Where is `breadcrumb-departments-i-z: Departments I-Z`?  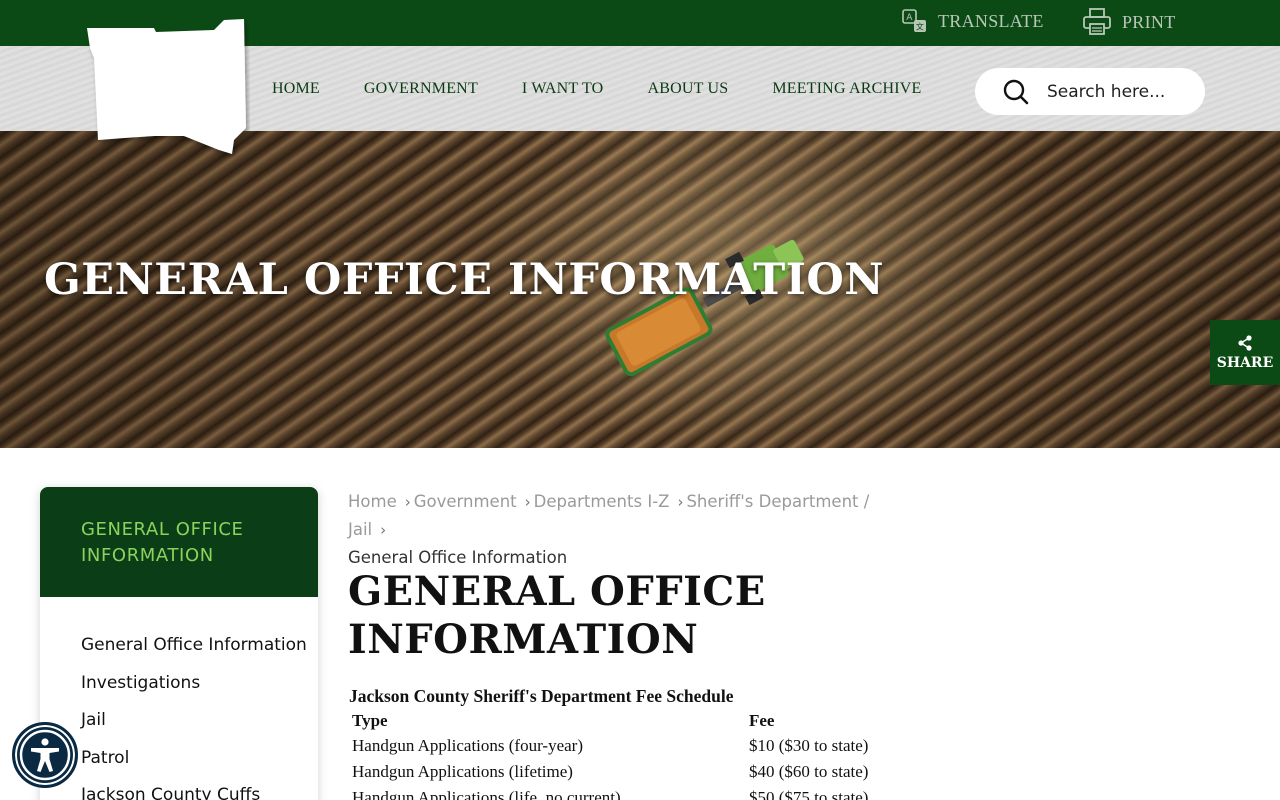 breadcrumb-departments-i-z: Departments I-Z is located at coordinates (602, 501).